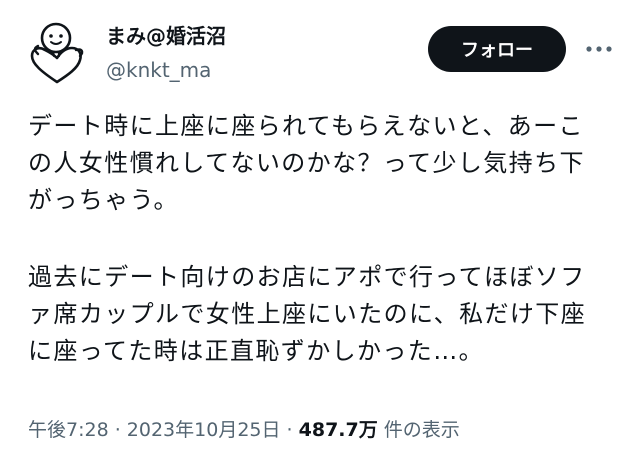  Describe the element at coordinates (103, 200) in the screenshot. I see `tweet-line: がっちゃう。` at that location.